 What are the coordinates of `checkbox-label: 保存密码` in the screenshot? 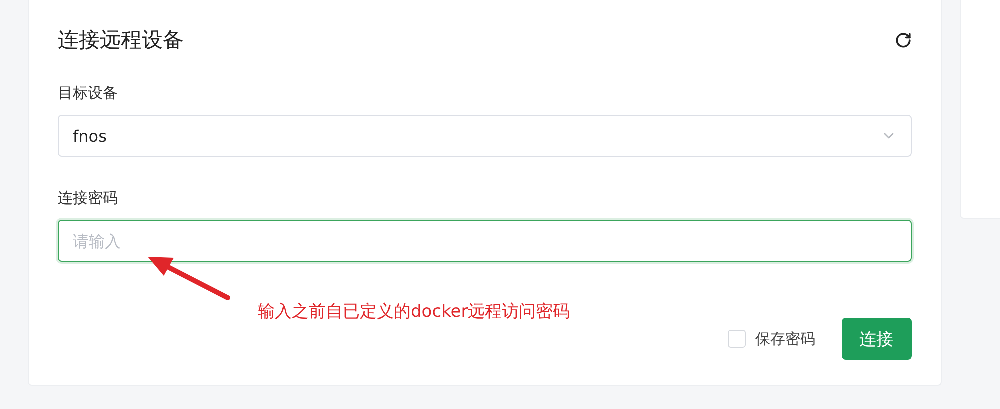 It's located at (786, 339).